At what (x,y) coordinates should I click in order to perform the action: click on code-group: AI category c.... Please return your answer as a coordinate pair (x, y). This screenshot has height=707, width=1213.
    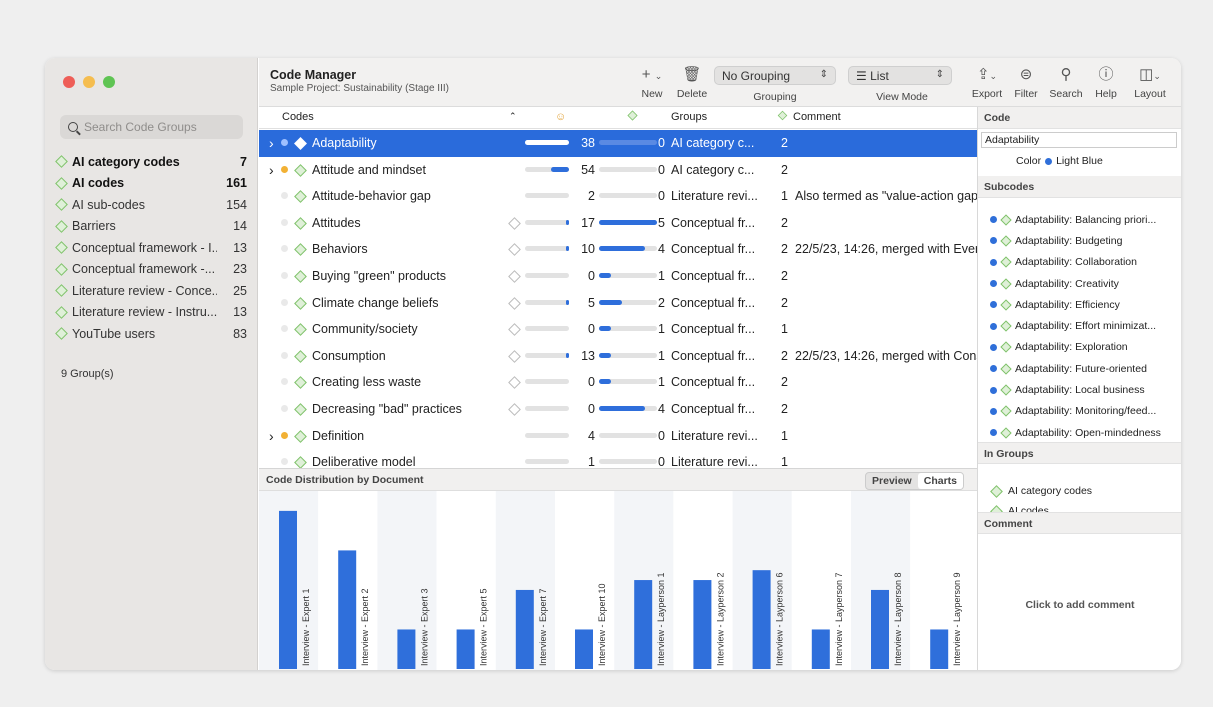
    Looking at the image, I should click on (713, 143).